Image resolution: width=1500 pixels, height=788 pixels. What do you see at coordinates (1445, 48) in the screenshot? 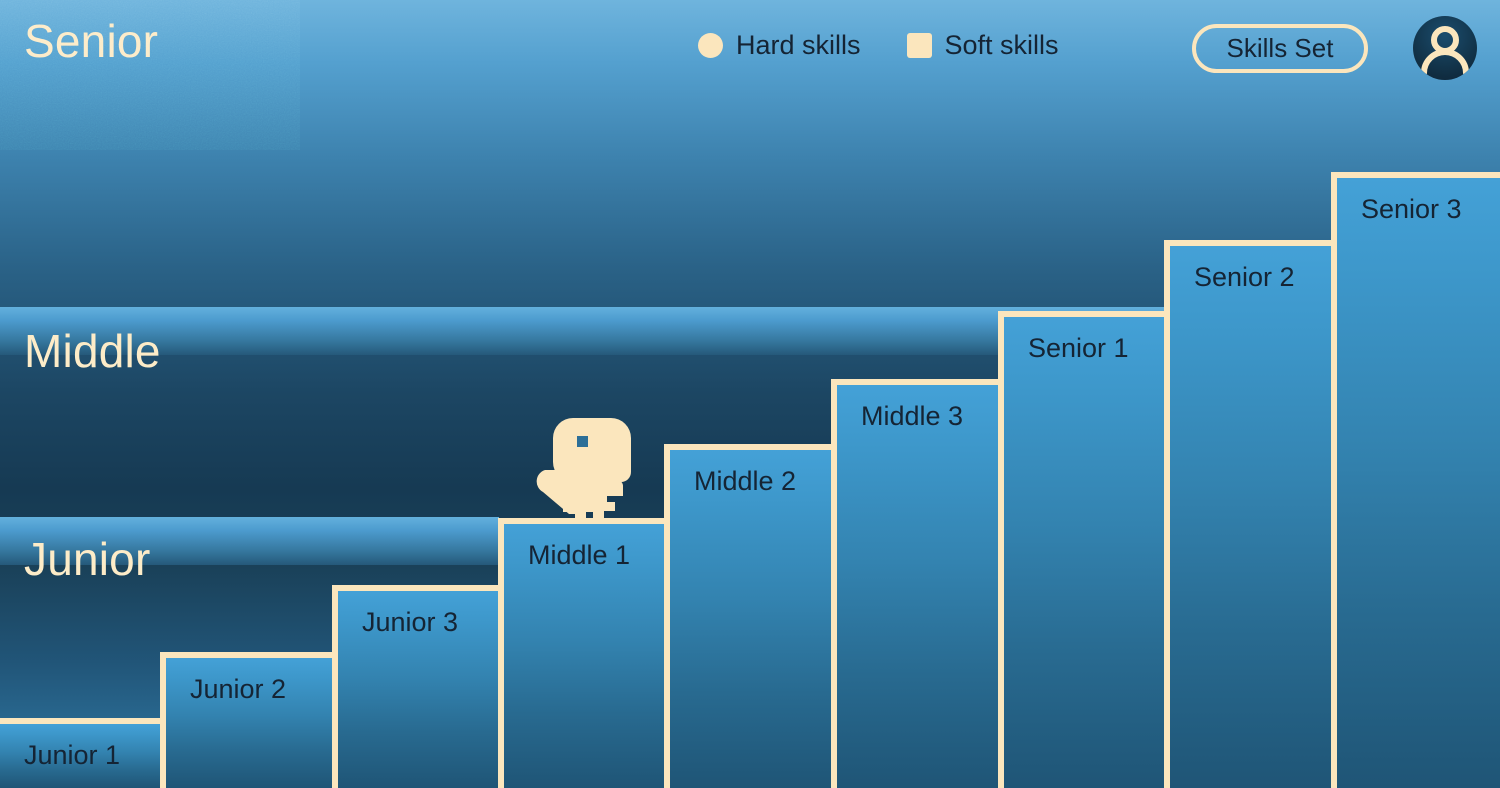
I see `user-avatar-icon` at bounding box center [1445, 48].